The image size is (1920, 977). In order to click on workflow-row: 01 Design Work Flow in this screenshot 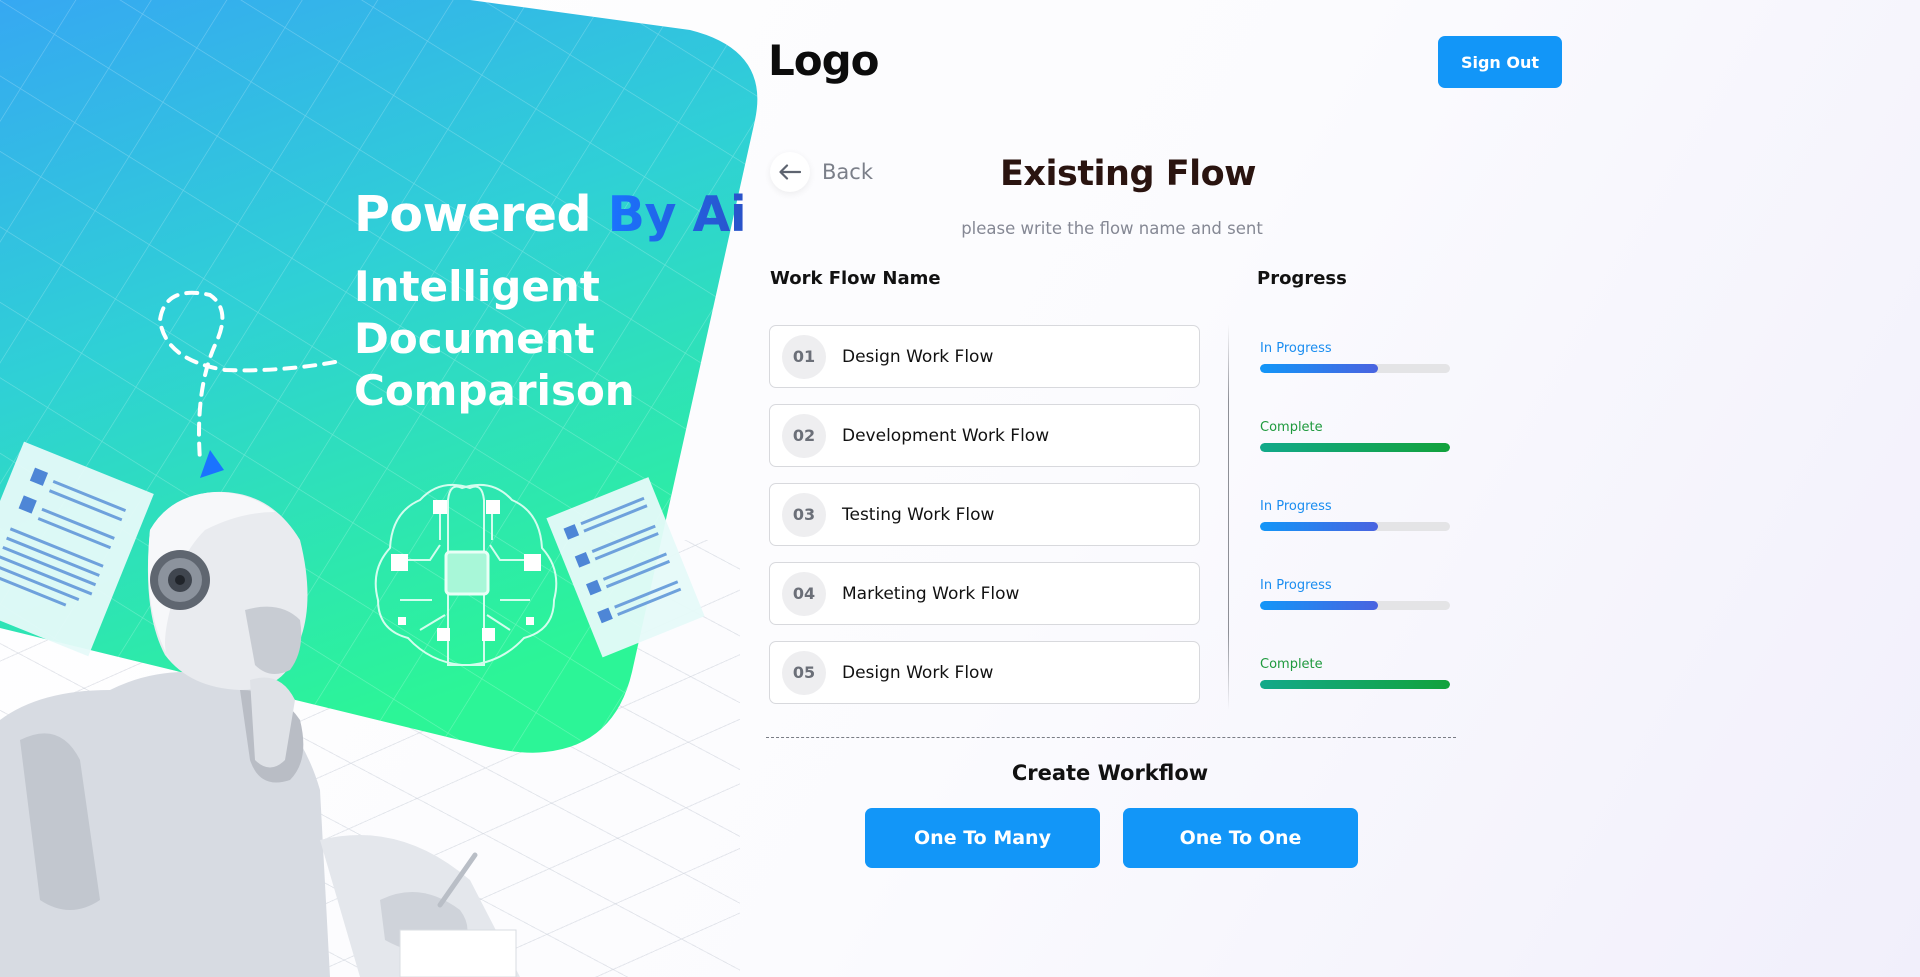, I will do `click(984, 356)`.